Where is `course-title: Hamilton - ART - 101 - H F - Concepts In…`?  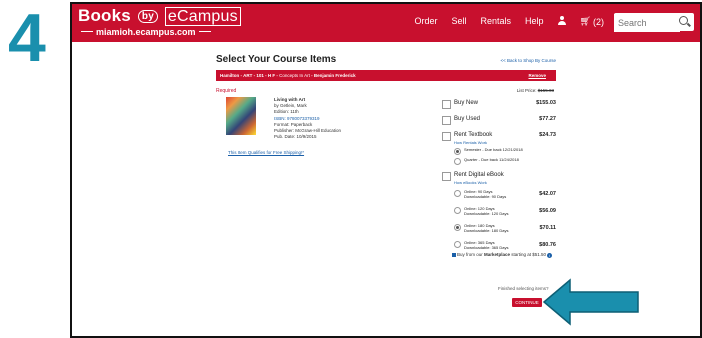 course-title: Hamilton - ART - 101 - H F - Concepts In… is located at coordinates (288, 75).